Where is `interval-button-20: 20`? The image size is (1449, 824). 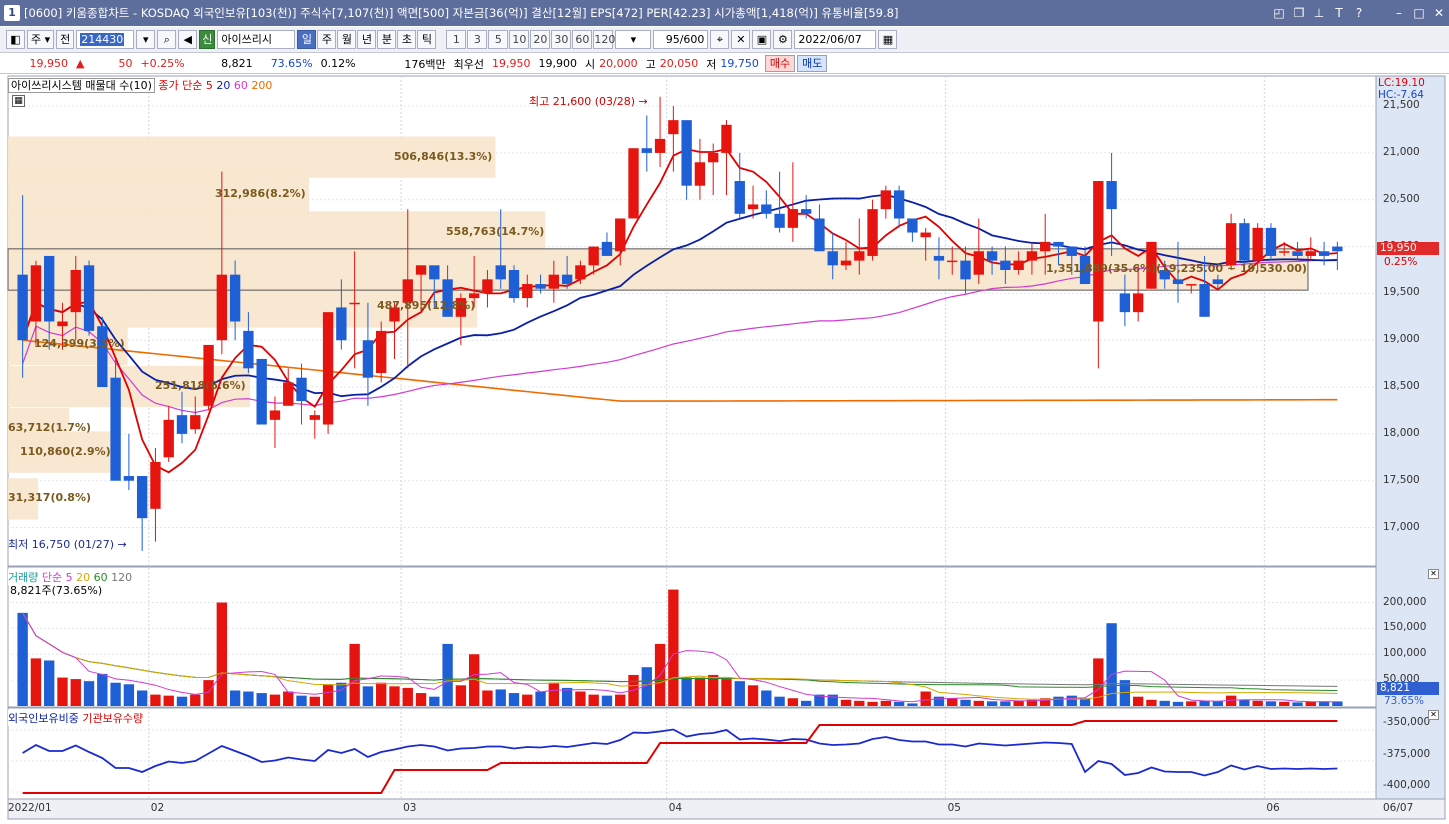 interval-button-20: 20 is located at coordinates (540, 39).